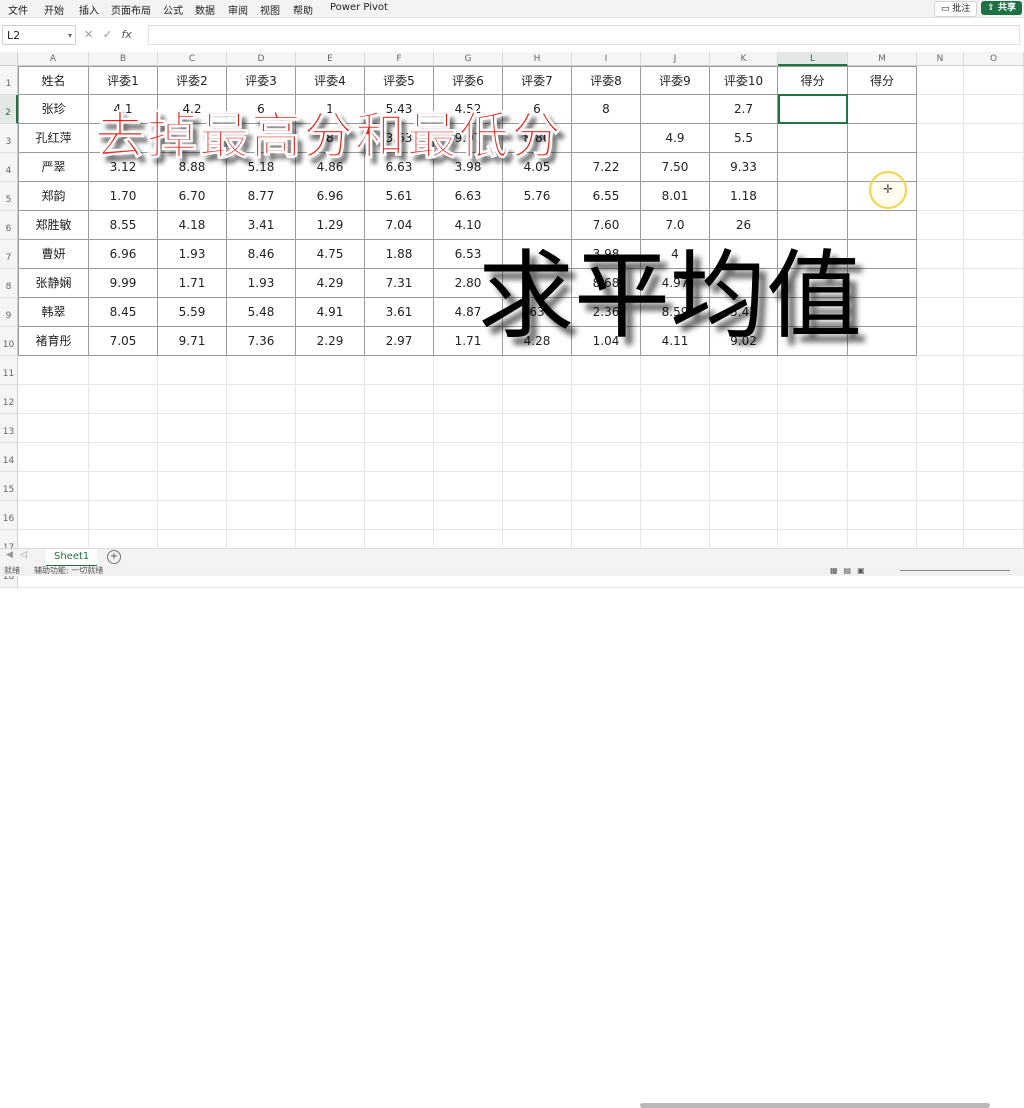 This screenshot has height=1108, width=1024. I want to click on table-header-cell: 评委5, so click(399, 80).